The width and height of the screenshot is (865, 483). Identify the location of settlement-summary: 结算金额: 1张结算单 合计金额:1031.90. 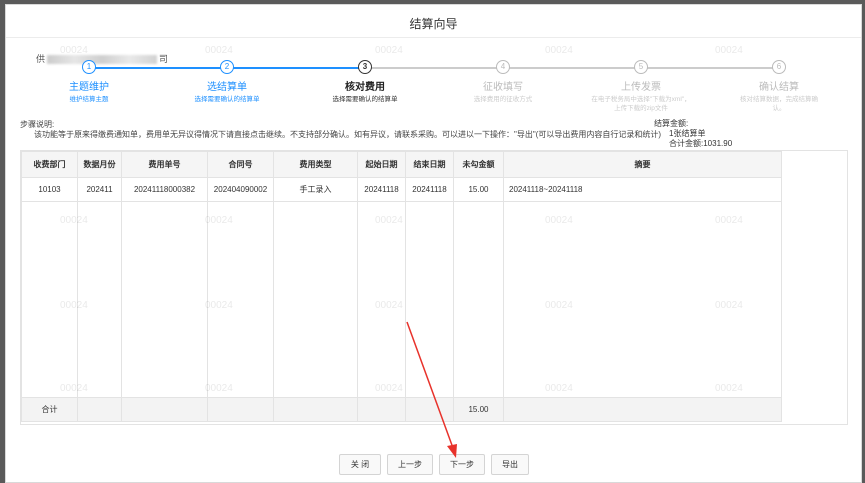
(693, 134).